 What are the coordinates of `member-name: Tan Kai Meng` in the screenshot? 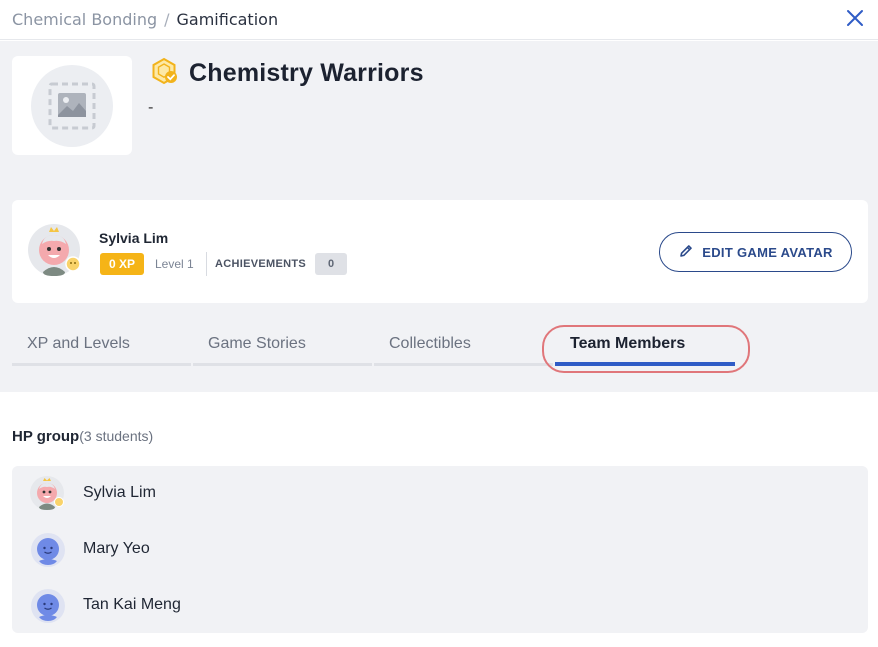 It's located at (132, 604).